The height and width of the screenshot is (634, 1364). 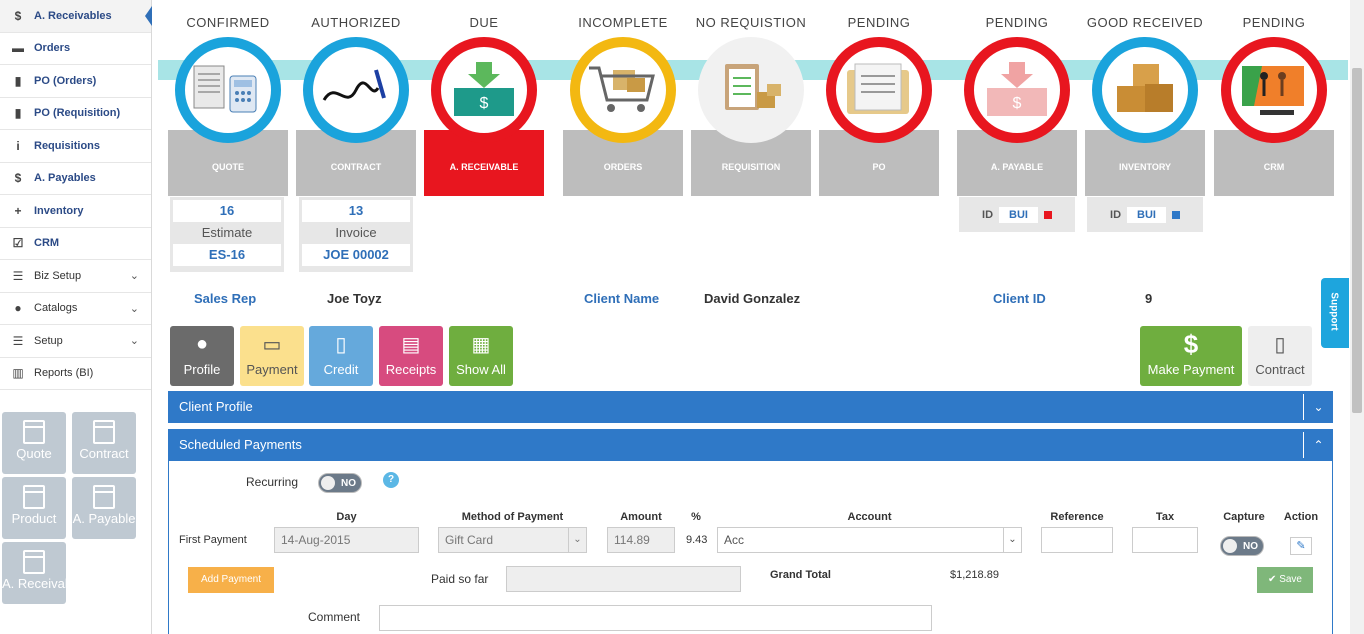 I want to click on stage-inventory: GOOD RECEIVED INVENTORY, so click(x=1145, y=105).